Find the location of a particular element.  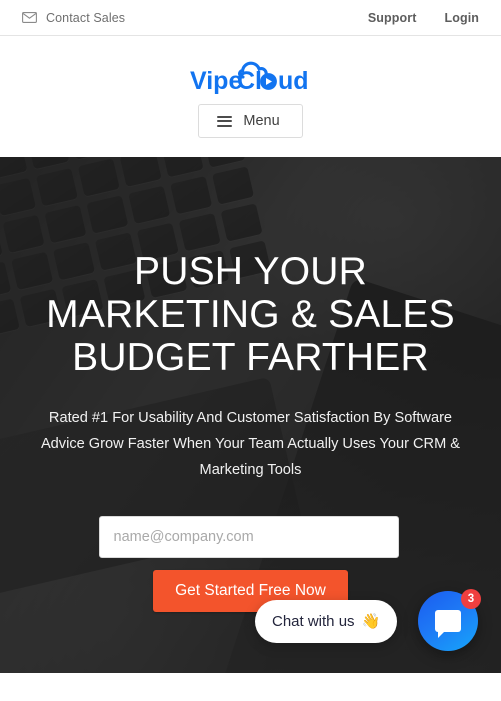

svg-text: ud is located at coordinates (293, 81).